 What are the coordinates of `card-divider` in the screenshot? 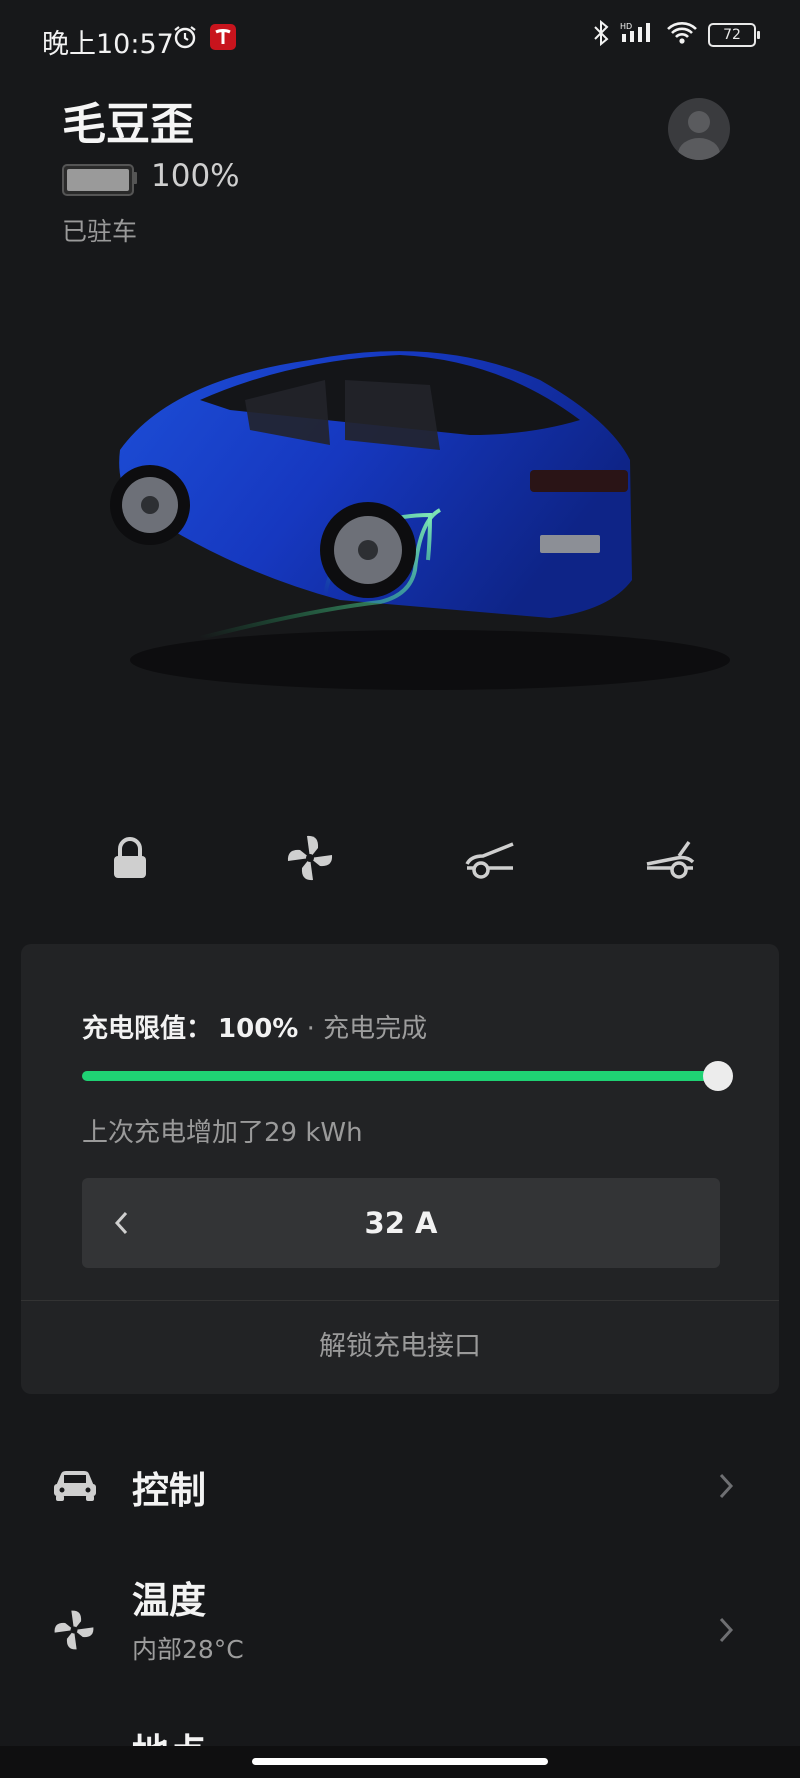 It's located at (400, 1300).